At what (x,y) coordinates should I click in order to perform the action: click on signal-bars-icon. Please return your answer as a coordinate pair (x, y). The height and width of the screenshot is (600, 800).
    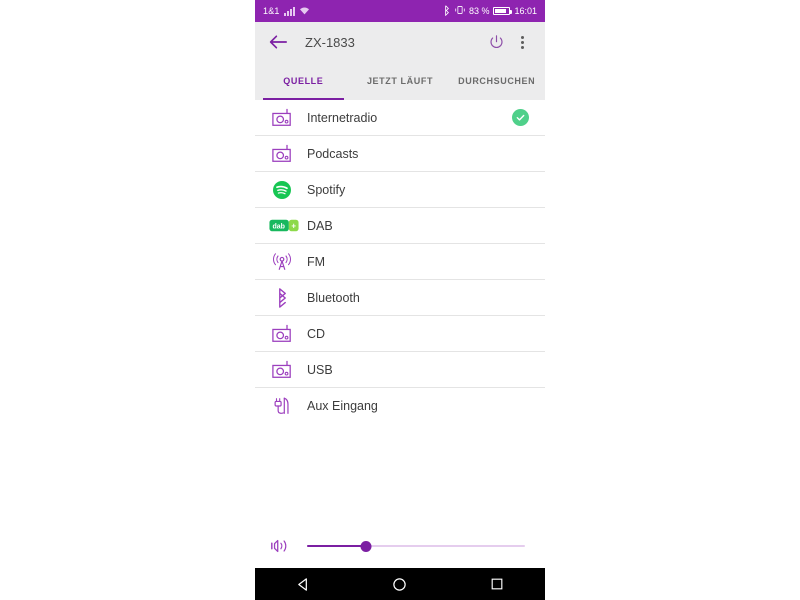
    Looking at the image, I should click on (289, 11).